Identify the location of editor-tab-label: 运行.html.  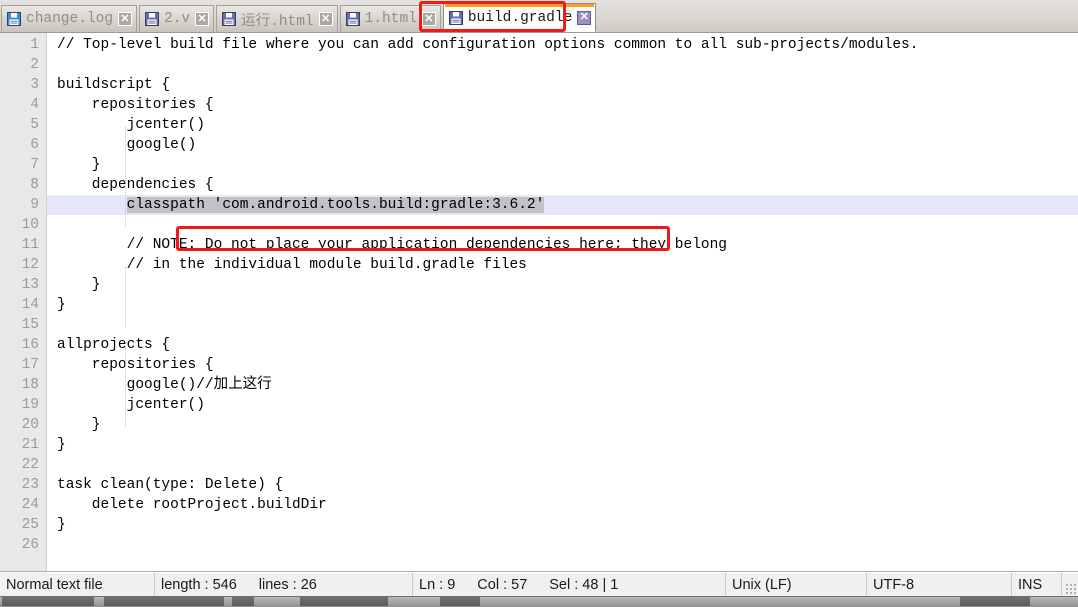
(277, 21).